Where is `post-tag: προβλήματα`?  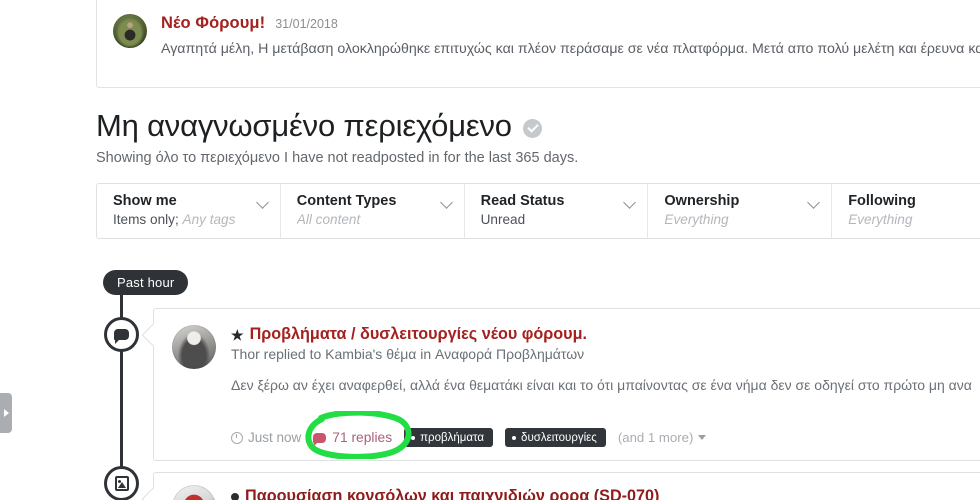
post-tag: προβλήματα is located at coordinates (449, 437).